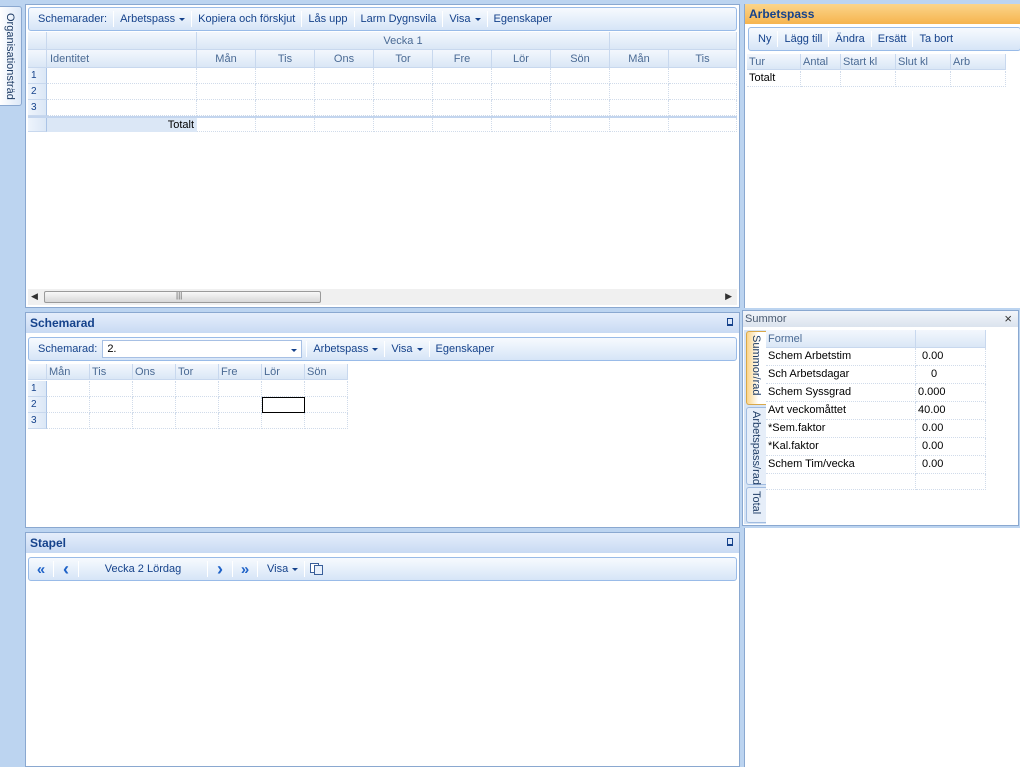  What do you see at coordinates (37, 389) in the screenshot?
I see `row-number: 1` at bounding box center [37, 389].